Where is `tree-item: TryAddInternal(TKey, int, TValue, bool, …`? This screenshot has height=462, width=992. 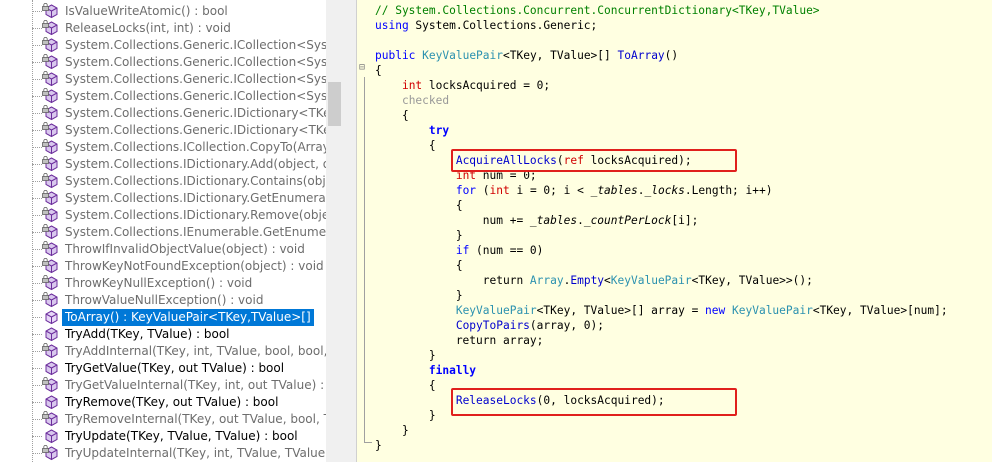 tree-item: TryAddInternal(TKey, int, TValue, bool, … is located at coordinates (171, 351).